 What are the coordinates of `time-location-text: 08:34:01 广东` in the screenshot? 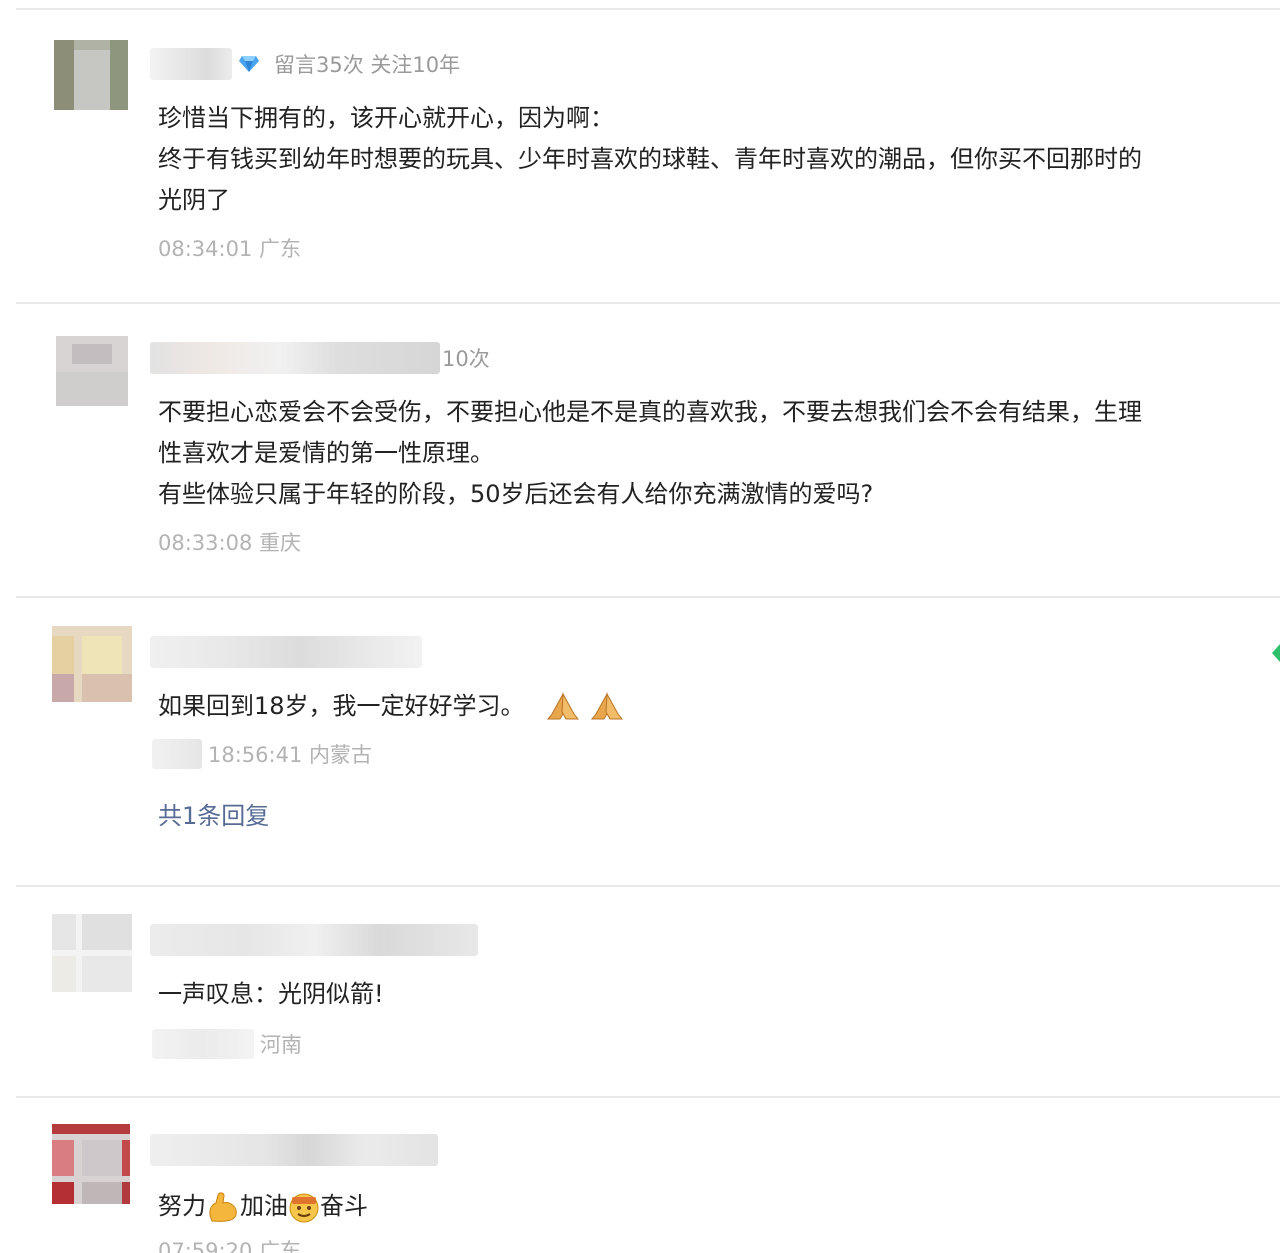 It's located at (229, 249).